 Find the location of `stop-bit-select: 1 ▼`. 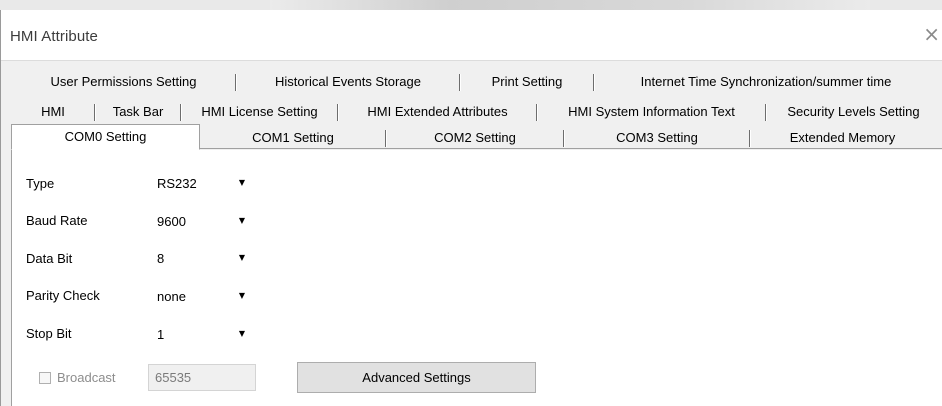

stop-bit-select: 1 ▼ is located at coordinates (202, 335).